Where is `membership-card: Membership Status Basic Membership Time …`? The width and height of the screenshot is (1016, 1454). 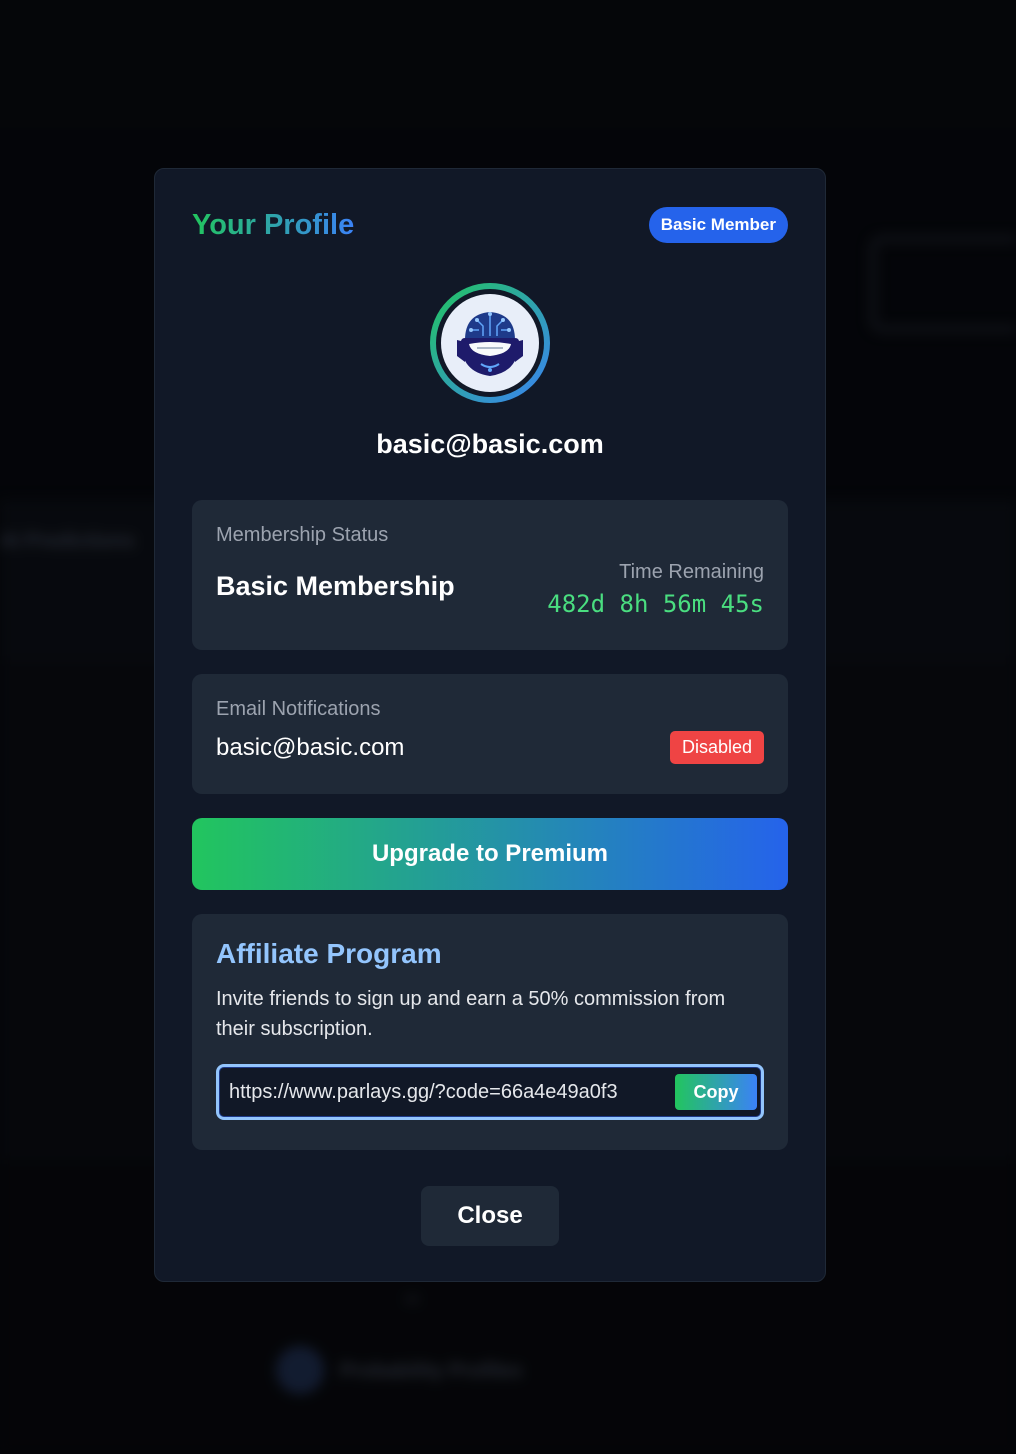
membership-card: Membership Status Basic Membership Time … is located at coordinates (490, 575).